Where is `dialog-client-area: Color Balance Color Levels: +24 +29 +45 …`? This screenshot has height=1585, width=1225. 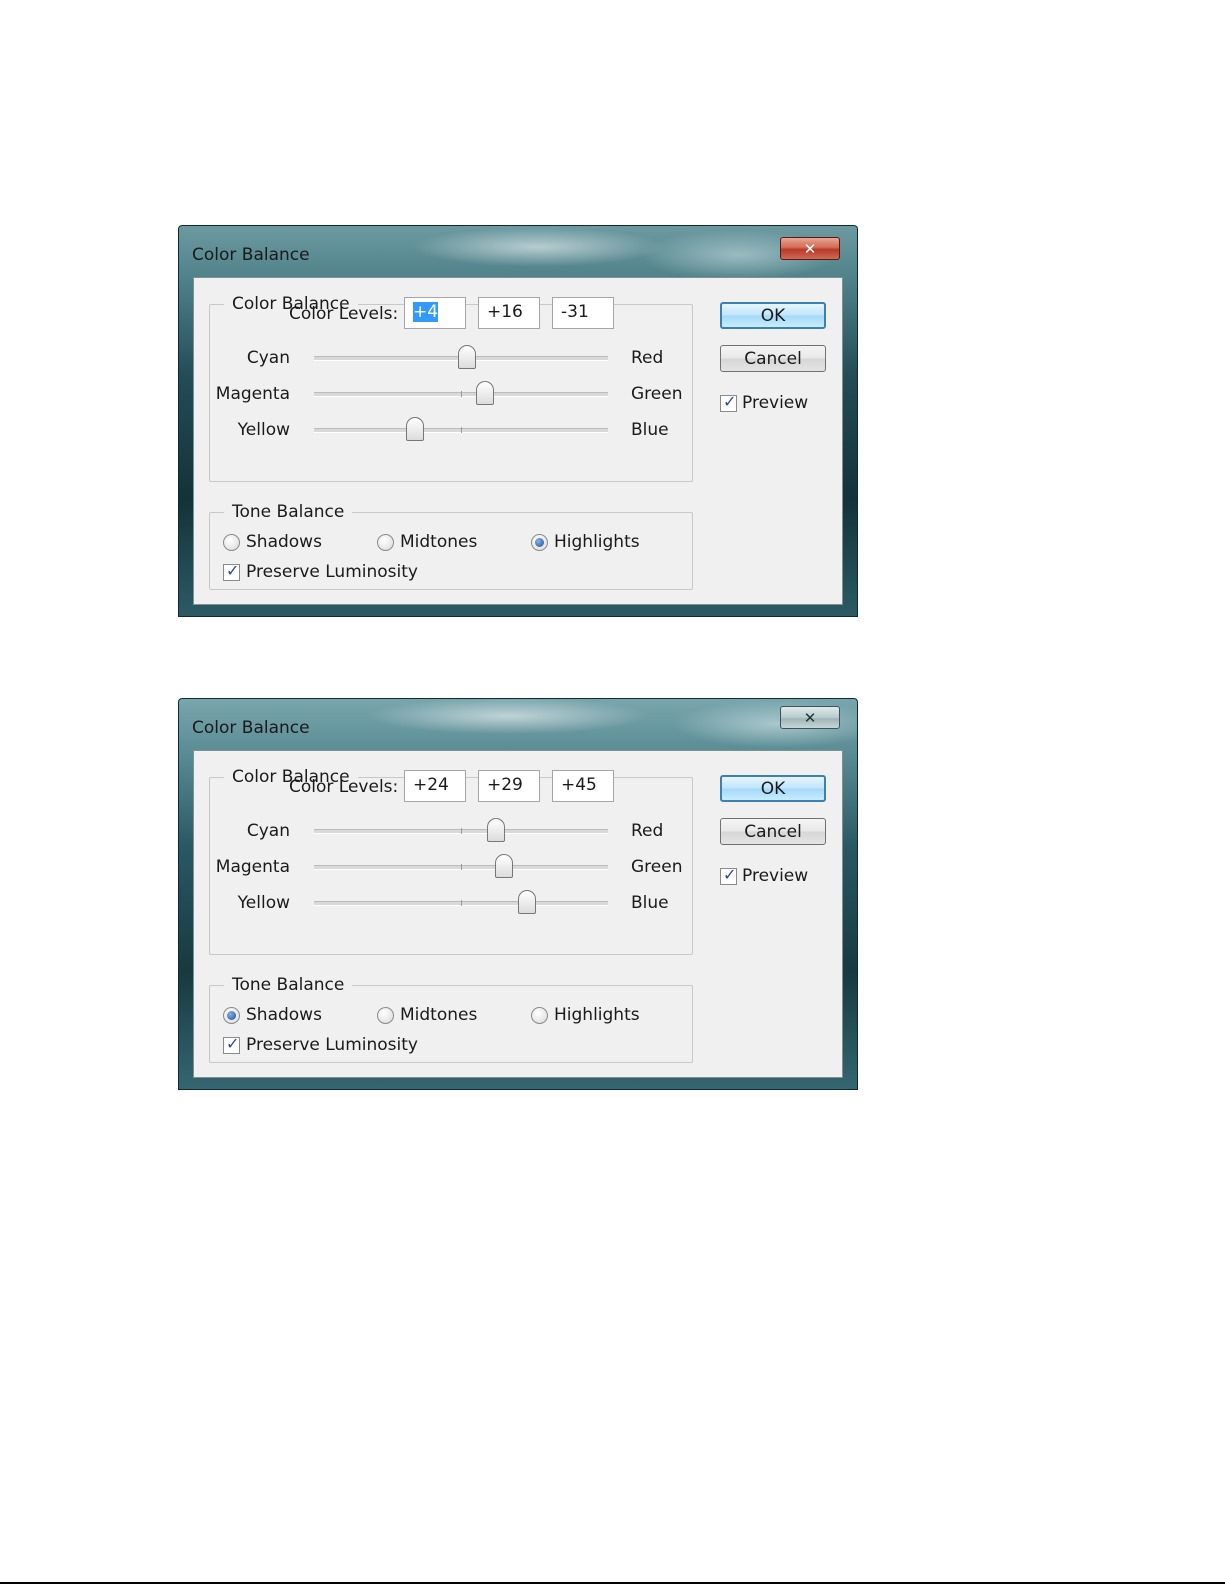 dialog-client-area: Color Balance Color Levels: +24 +29 +45 … is located at coordinates (518, 914).